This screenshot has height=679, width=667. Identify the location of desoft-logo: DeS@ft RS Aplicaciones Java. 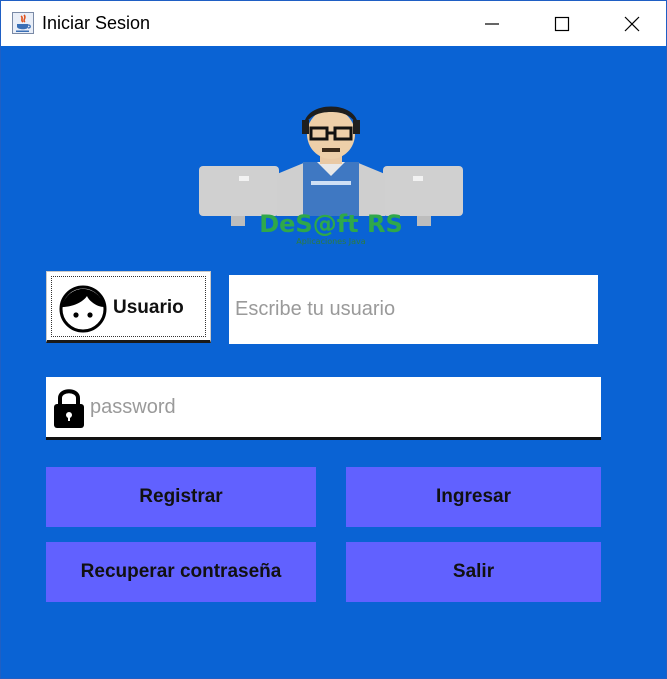
(331, 176).